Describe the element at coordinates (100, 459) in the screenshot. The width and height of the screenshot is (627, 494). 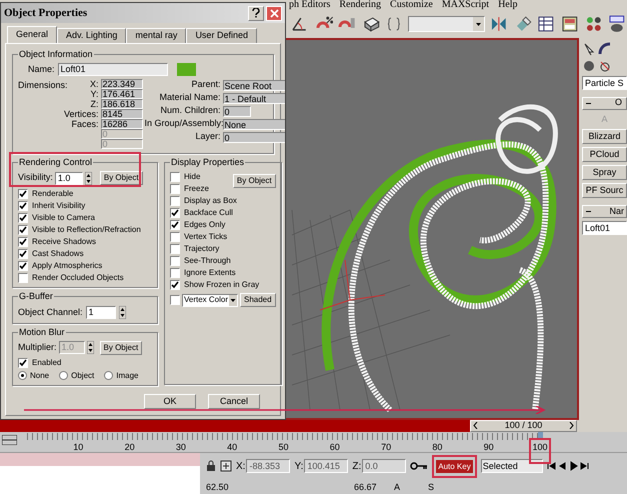
I see `listener-field` at that location.